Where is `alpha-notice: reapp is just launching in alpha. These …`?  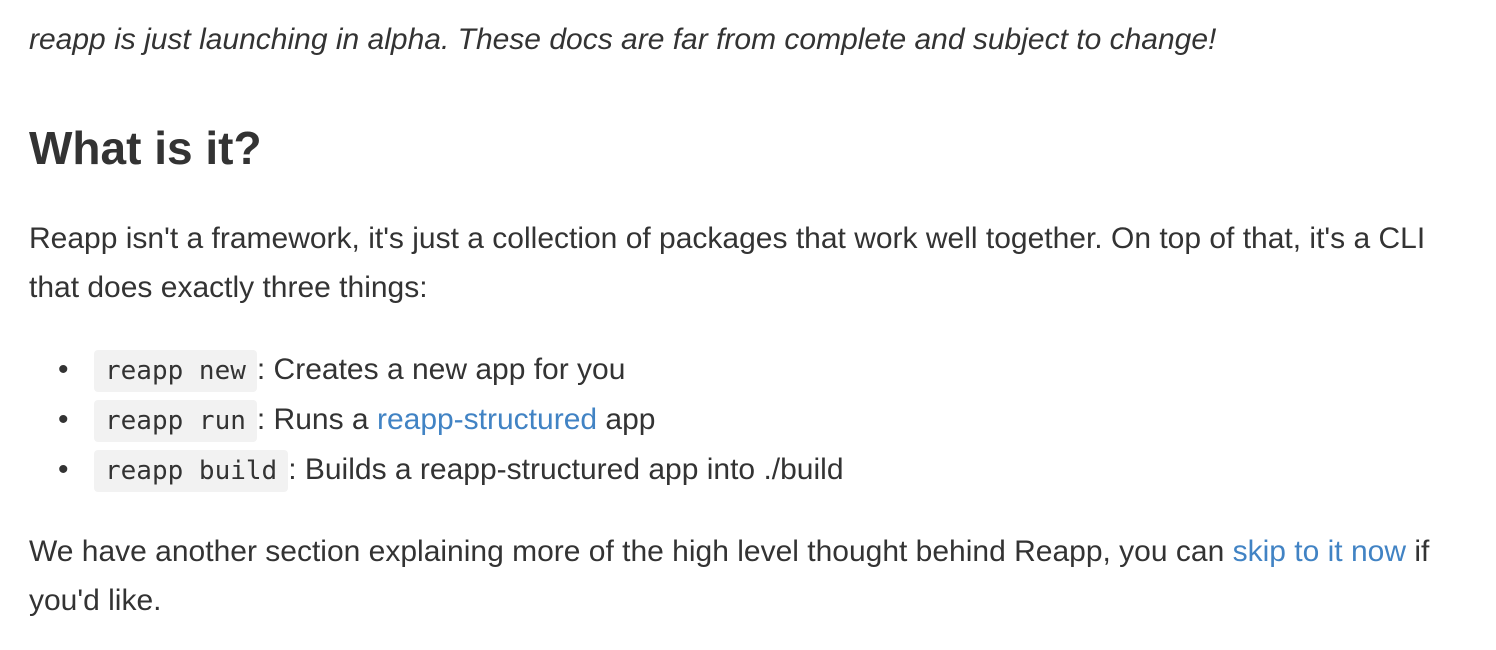
alpha-notice: reapp is just launching in alpha. These … is located at coordinates (623, 39).